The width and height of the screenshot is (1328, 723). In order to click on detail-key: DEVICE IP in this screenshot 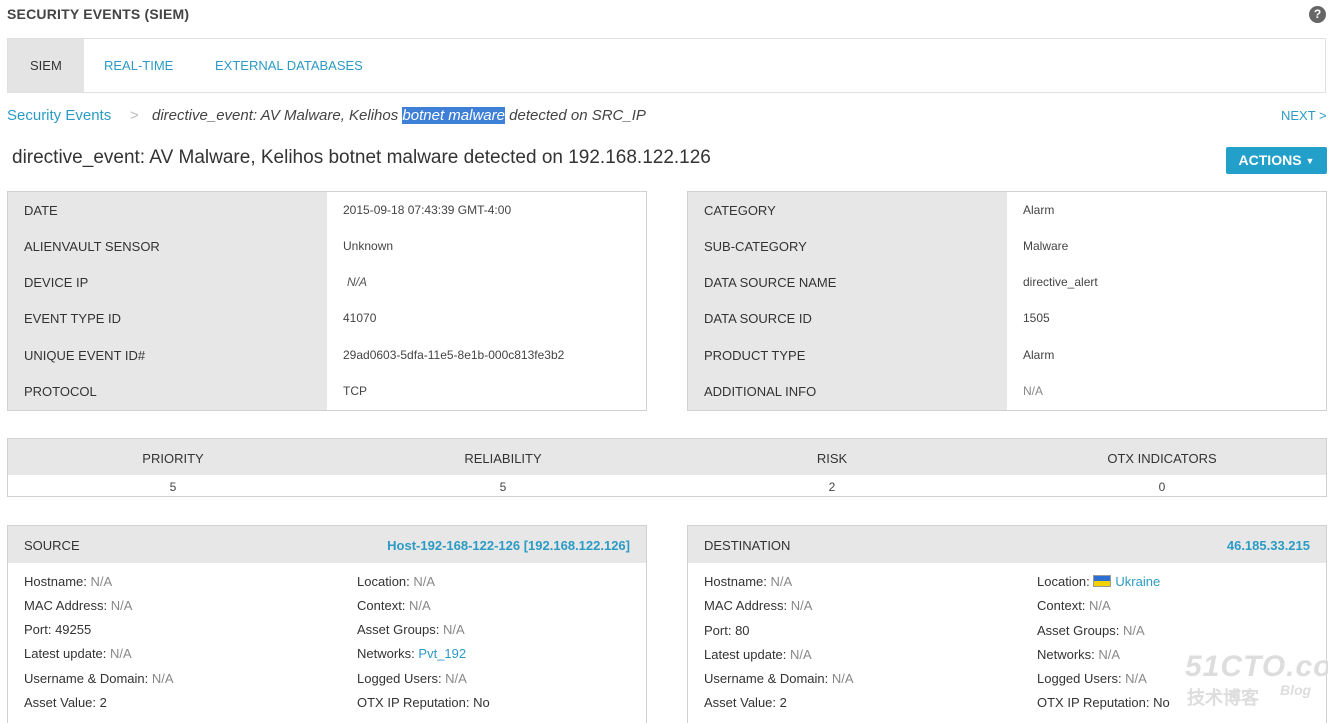, I will do `click(56, 282)`.